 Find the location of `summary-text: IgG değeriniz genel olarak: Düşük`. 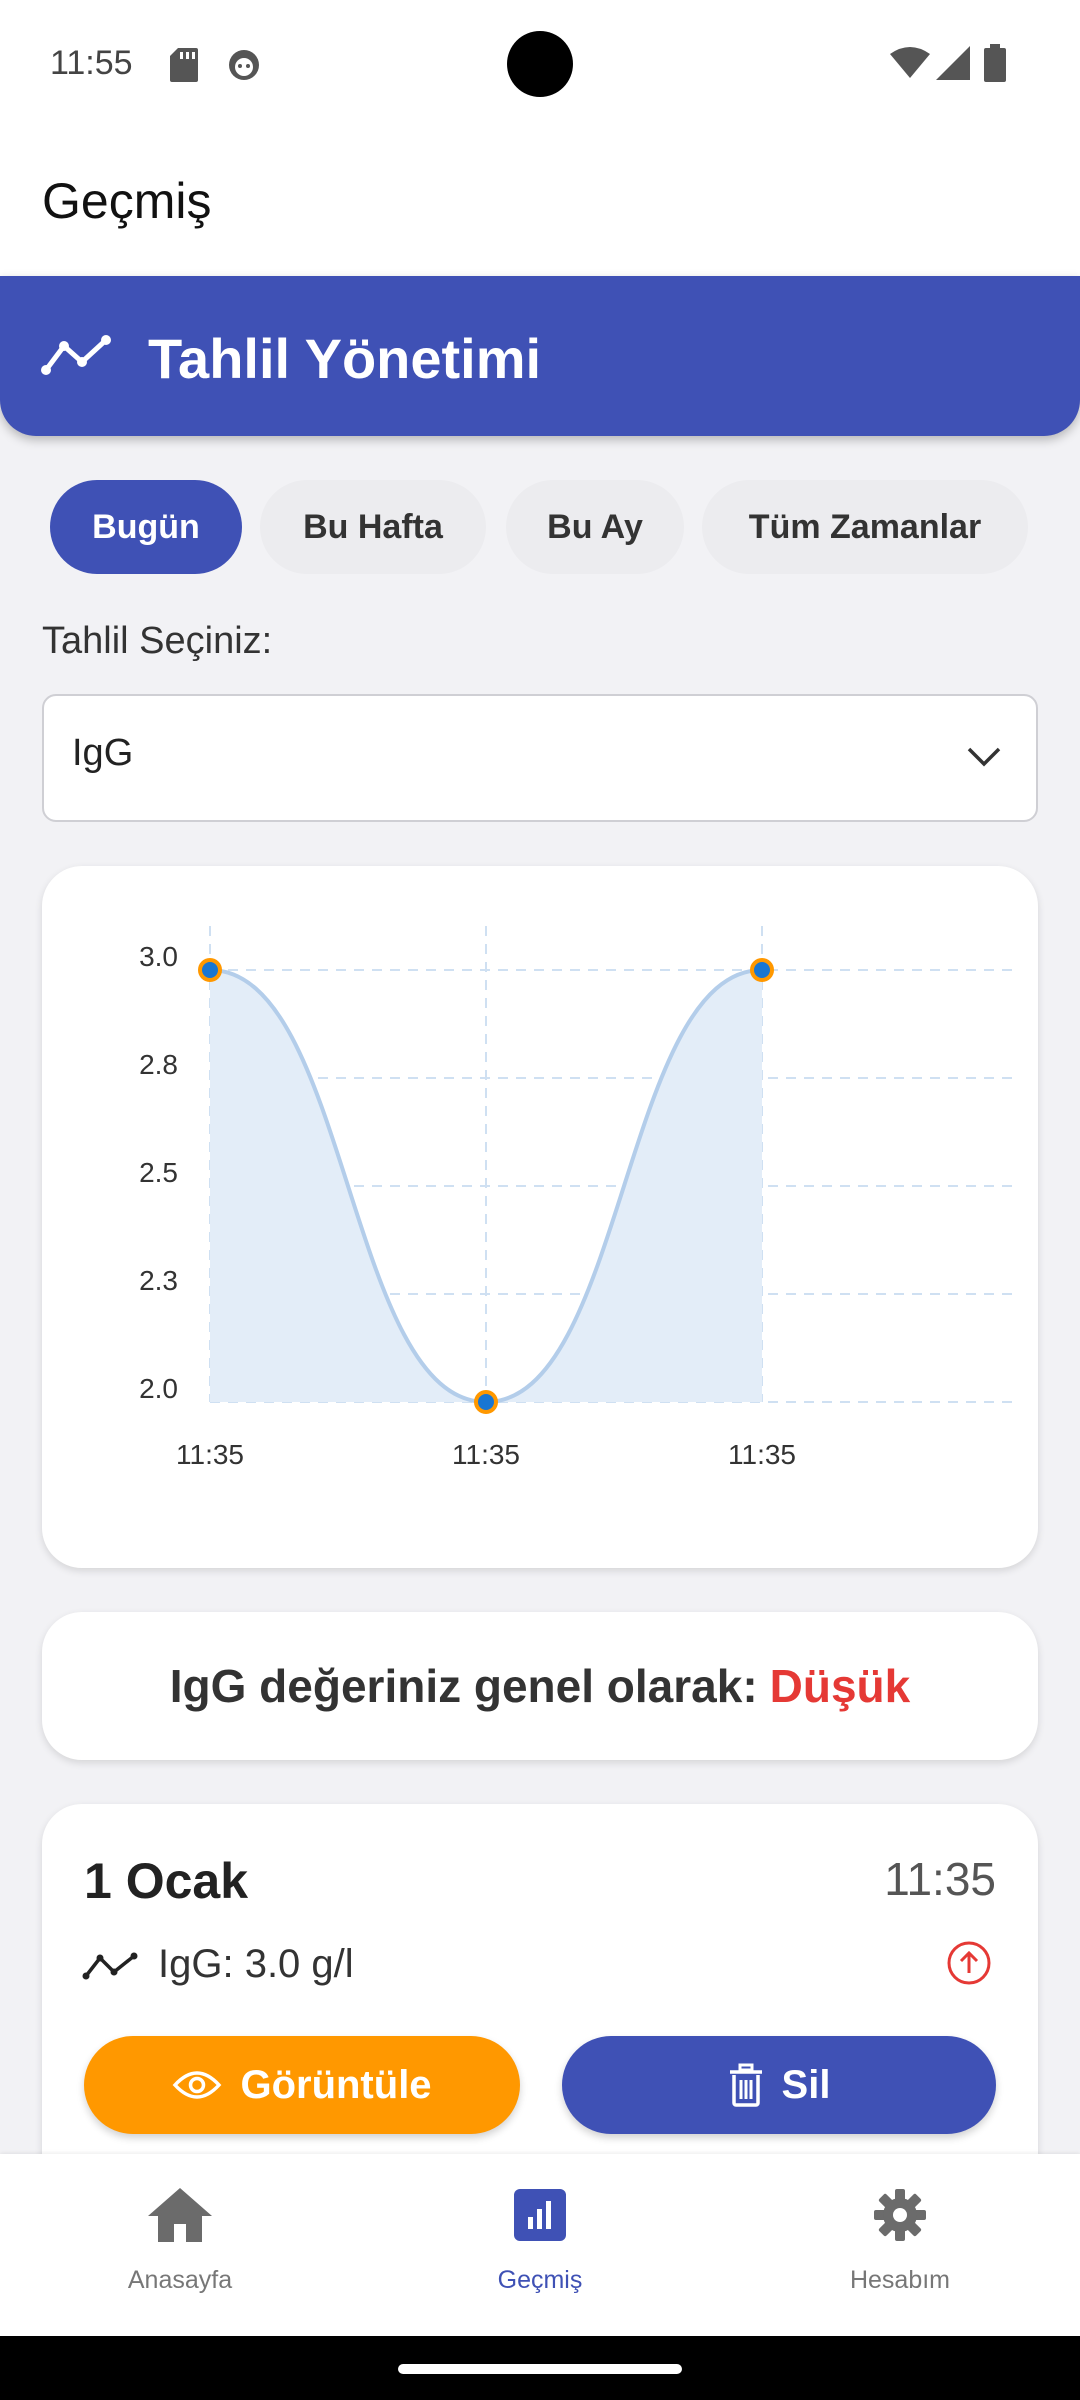

summary-text: IgG değeriniz genel olarak: Düşük is located at coordinates (540, 1686).